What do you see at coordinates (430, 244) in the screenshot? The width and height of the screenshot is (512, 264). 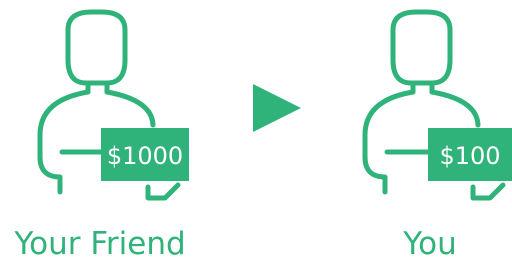 I see `person-name-you: You` at bounding box center [430, 244].